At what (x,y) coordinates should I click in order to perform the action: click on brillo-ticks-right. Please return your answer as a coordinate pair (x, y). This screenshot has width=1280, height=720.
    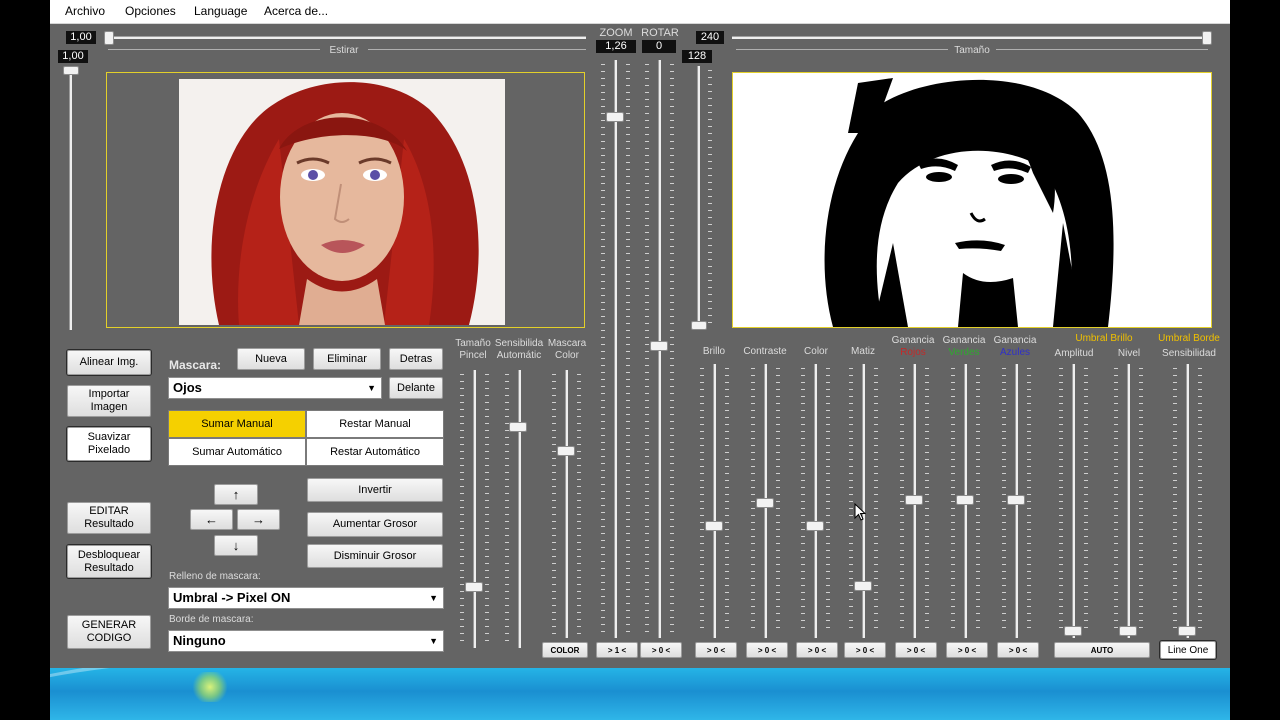
    Looking at the image, I should click on (727, 501).